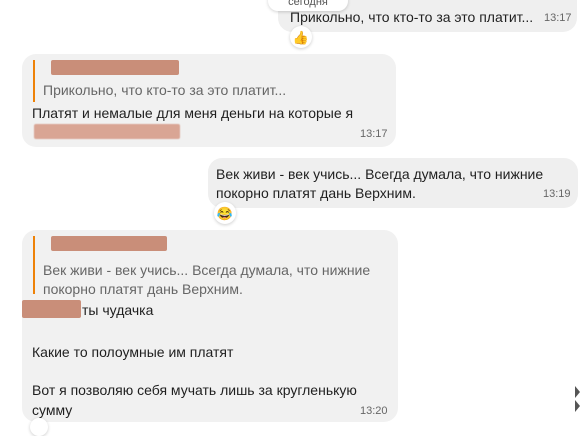 The width and height of the screenshot is (582, 436). Describe the element at coordinates (301, 37) in the screenshot. I see `thumbs-up-reaction-icon: 👍` at that location.